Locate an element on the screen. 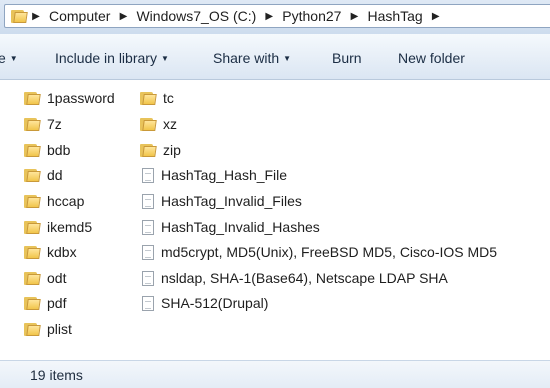 Image resolution: width=550 pixels, height=388 pixels. file-item-nsldap: nsldap, SHA-1(Base64), Netscape LDAP SHA is located at coordinates (294, 278).